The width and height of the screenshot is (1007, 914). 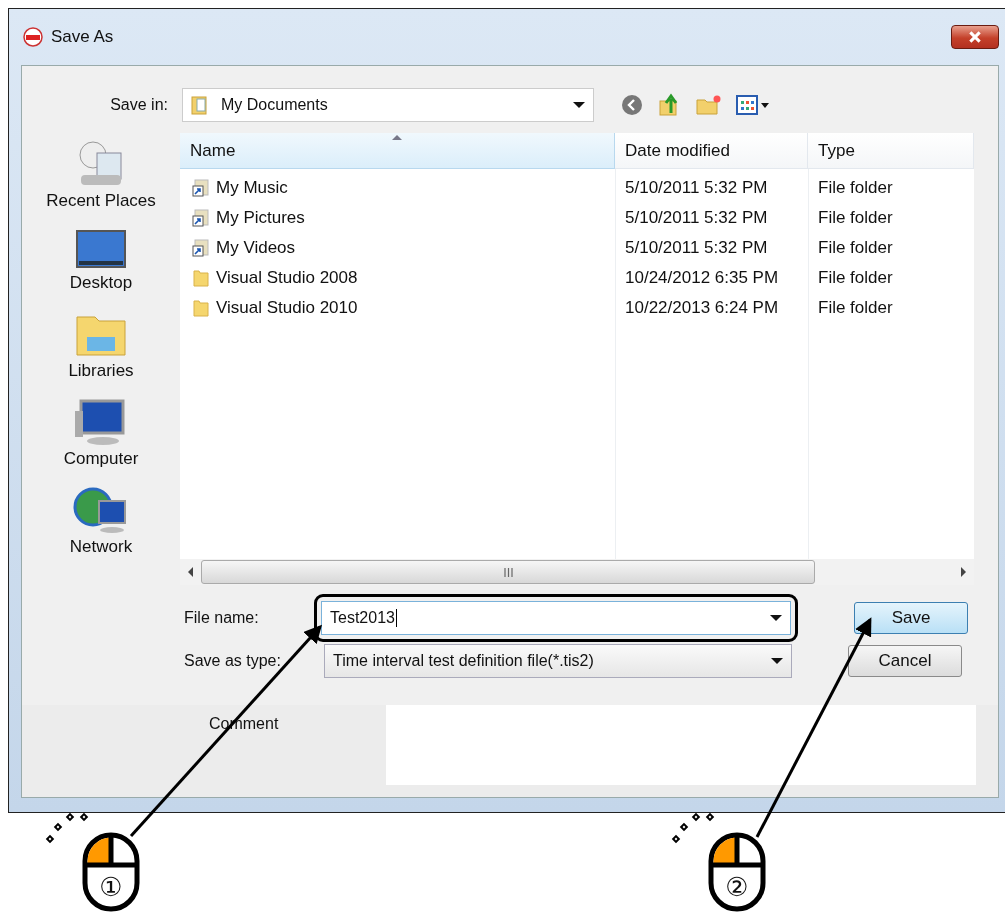 What do you see at coordinates (397, 248) in the screenshot?
I see `file-row-name: My Videos` at bounding box center [397, 248].